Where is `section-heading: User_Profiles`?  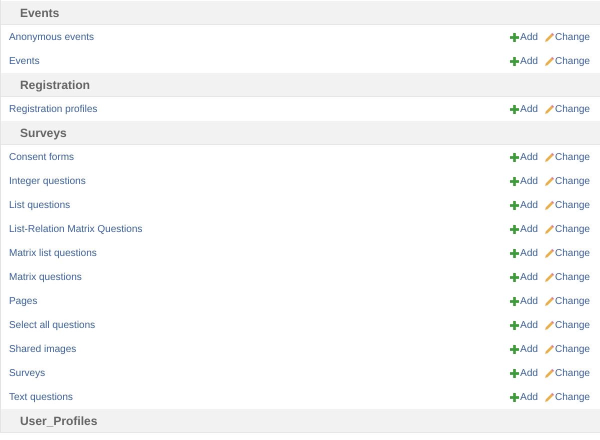 section-heading: User_Profiles is located at coordinates (59, 421).